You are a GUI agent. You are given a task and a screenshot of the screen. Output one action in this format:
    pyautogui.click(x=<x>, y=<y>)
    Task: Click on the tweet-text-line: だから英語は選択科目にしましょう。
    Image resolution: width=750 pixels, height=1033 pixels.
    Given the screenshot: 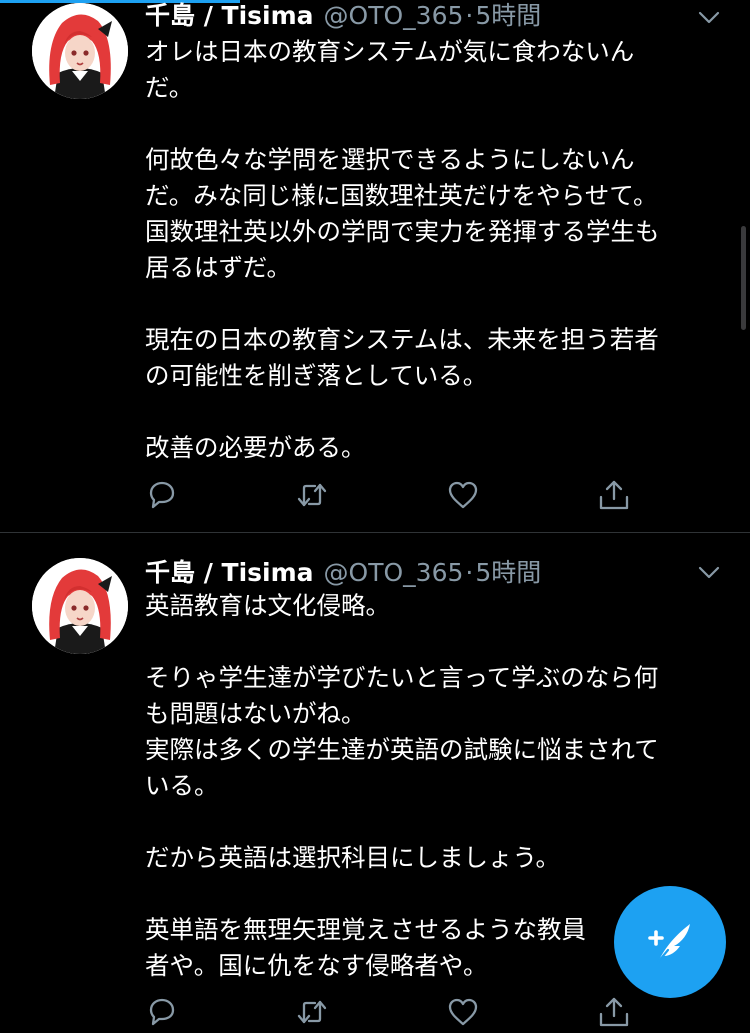 What is the action you would take?
    pyautogui.click(x=353, y=857)
    